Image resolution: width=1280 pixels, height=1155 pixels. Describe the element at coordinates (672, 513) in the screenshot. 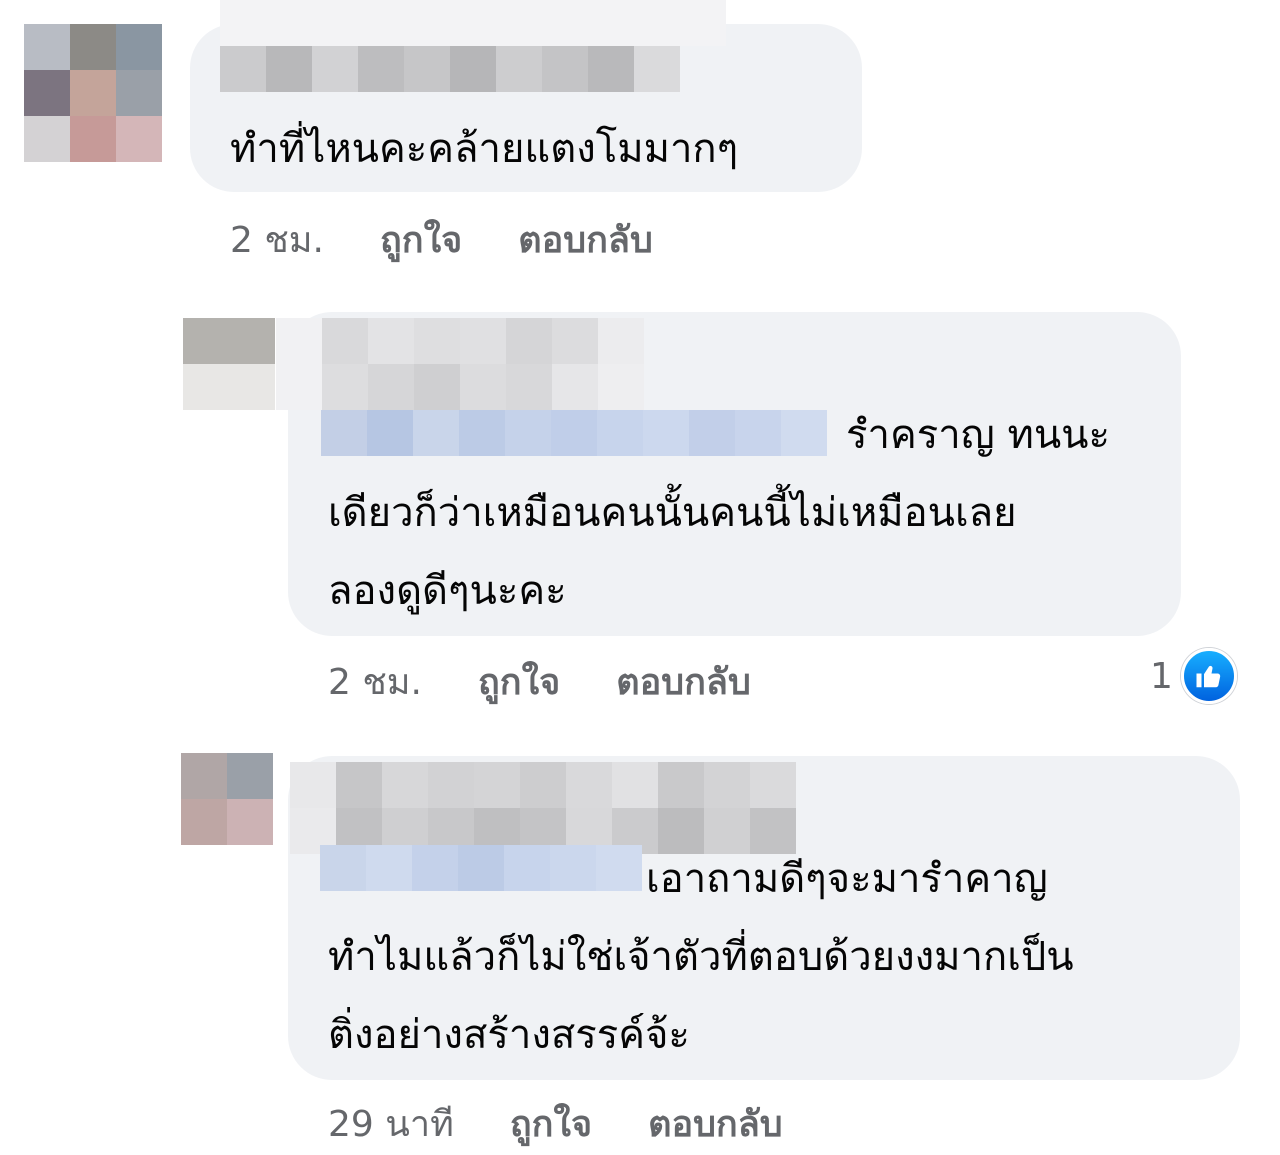

I see `comment-text: เดียวก็ว่าเหมือนคนนั้นคนนี้ไม่เหมือนเลย` at that location.